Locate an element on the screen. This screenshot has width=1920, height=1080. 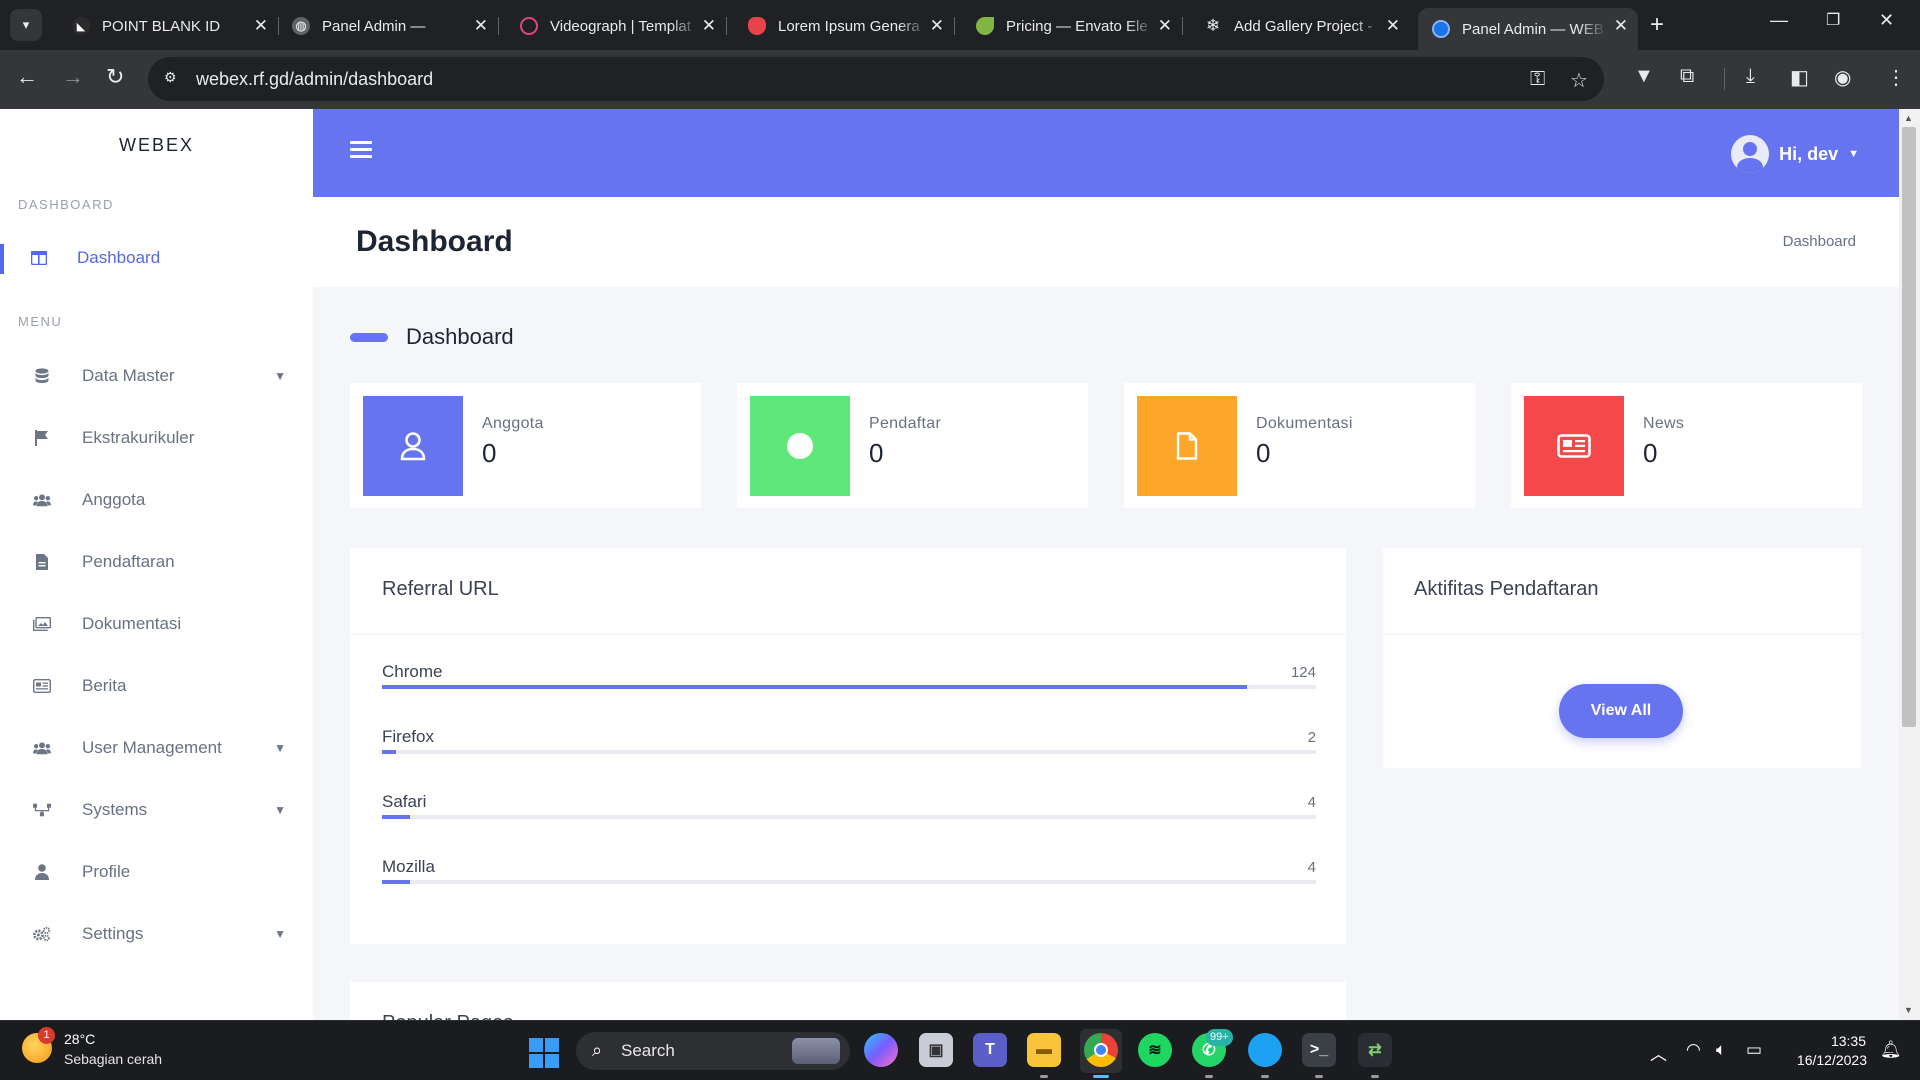
new-tab-button: + is located at coordinates (1657, 25).